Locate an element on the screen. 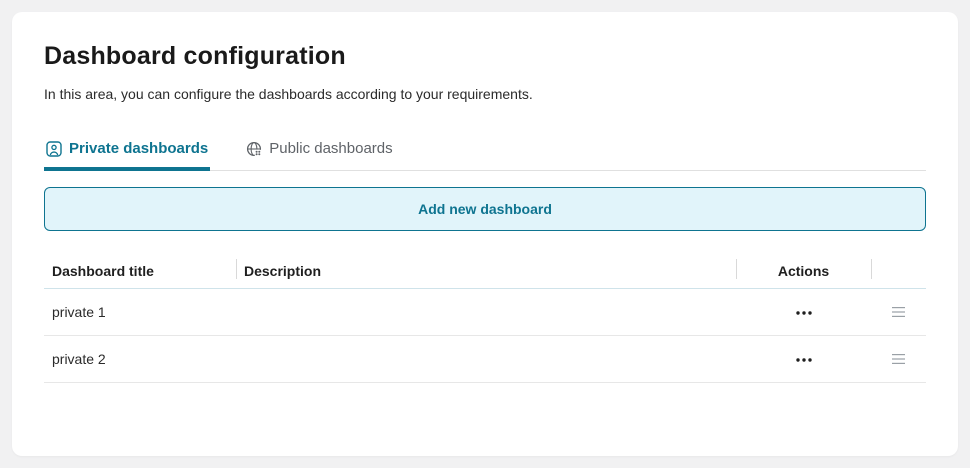 Image resolution: width=970 pixels, height=468 pixels. dashboard-title-cell: private 2 is located at coordinates (140, 359).